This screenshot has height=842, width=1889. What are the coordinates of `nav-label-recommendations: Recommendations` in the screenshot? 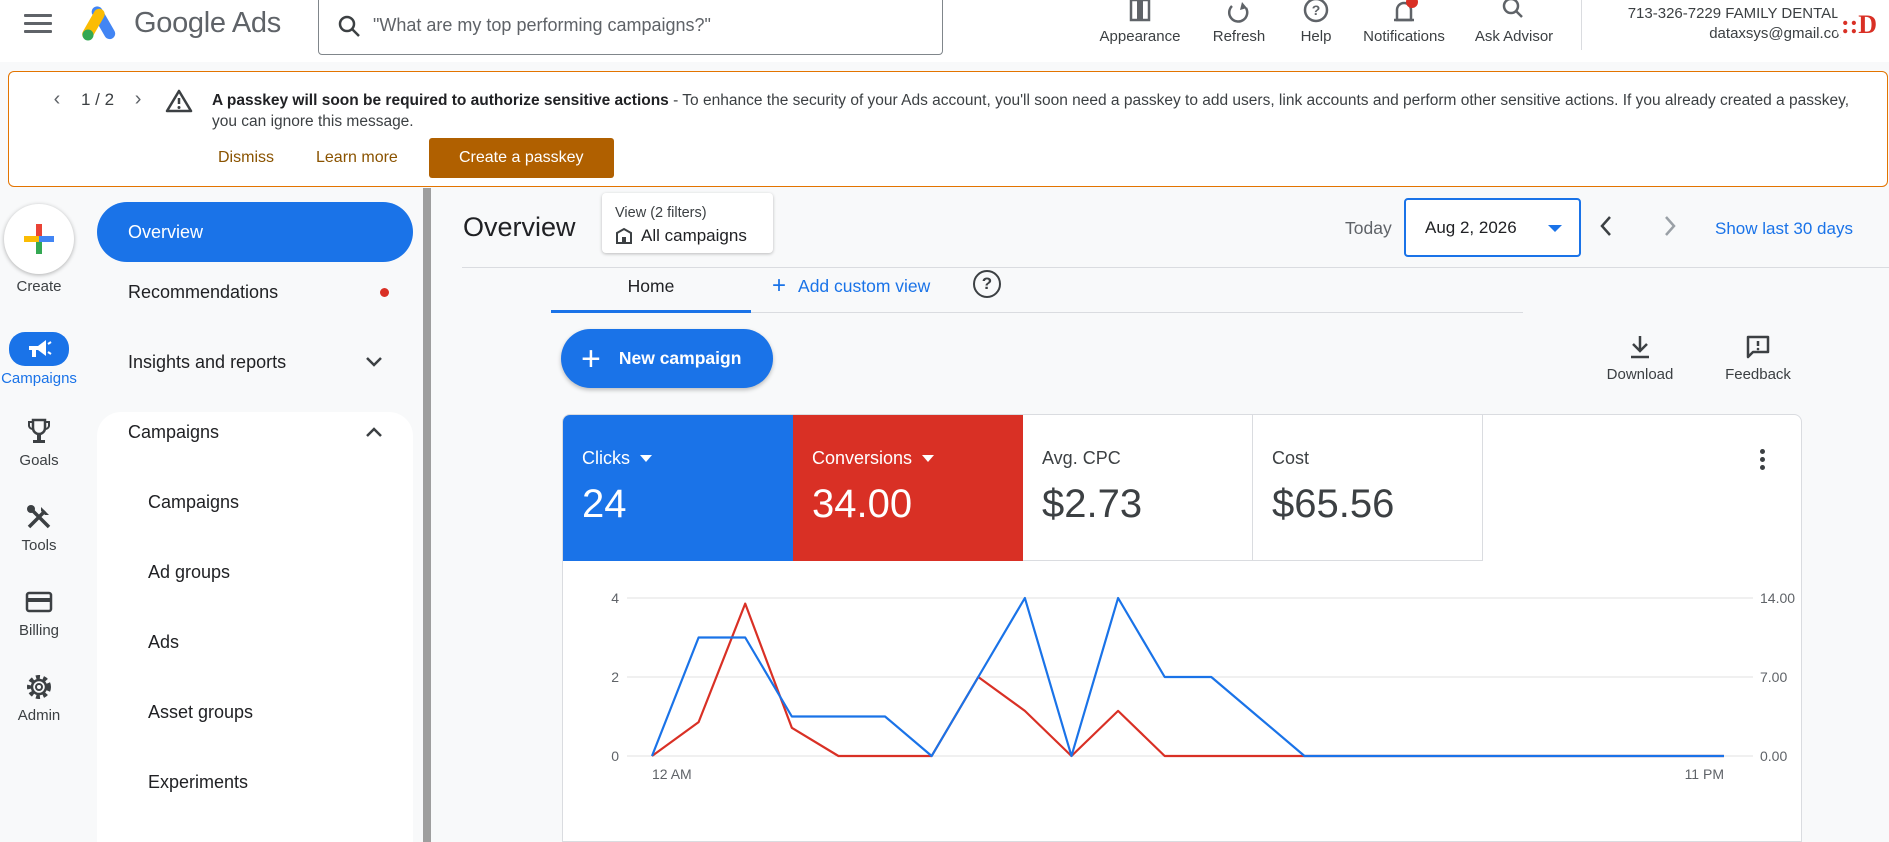 It's located at (203, 291).